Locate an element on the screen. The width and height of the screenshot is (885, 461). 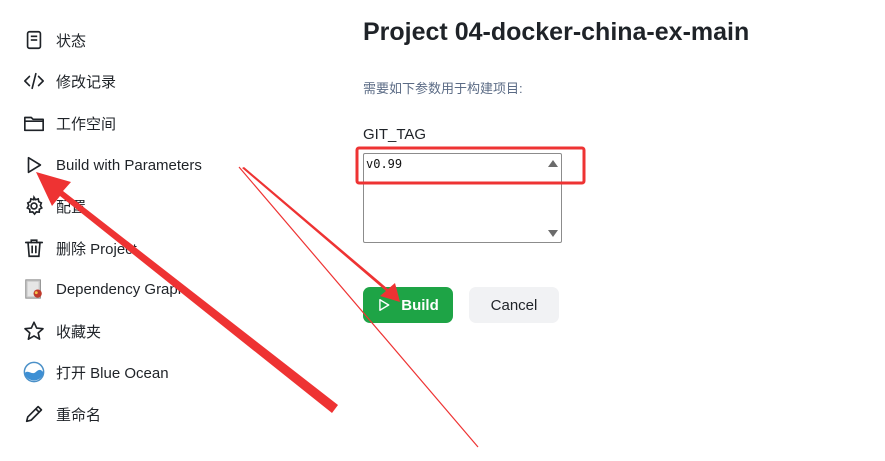
sidebar-item-build-with-parameters: Build with Parameters is located at coordinates (112, 165).